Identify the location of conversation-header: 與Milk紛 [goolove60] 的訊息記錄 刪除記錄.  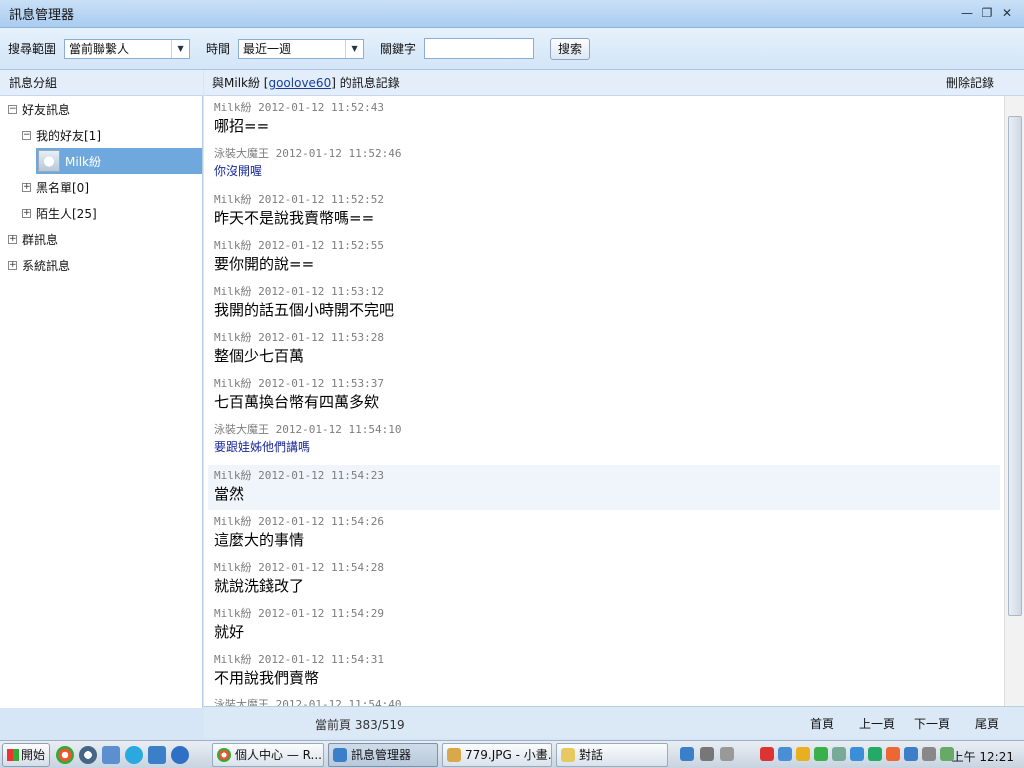
(614, 83).